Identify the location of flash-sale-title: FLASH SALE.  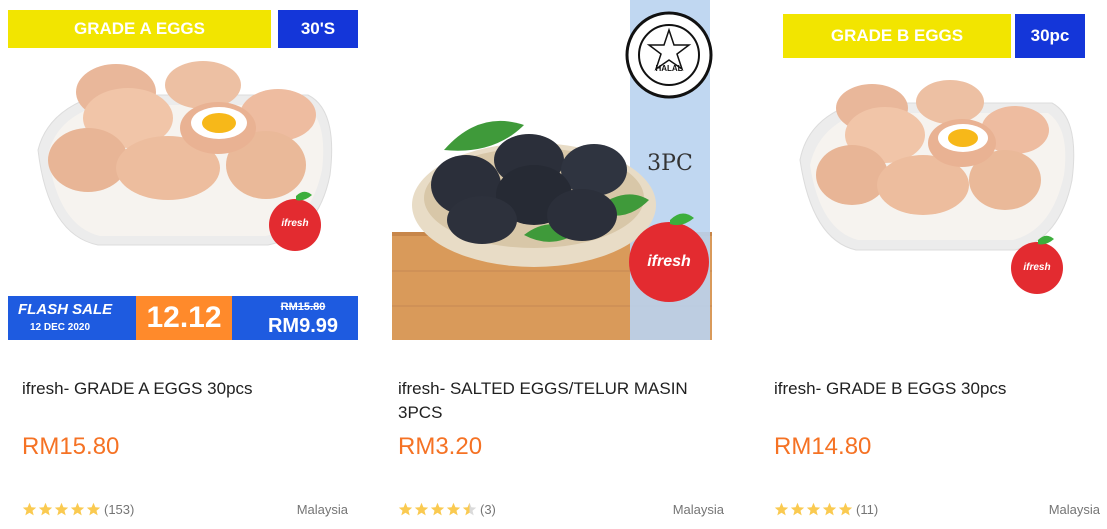
(65, 309).